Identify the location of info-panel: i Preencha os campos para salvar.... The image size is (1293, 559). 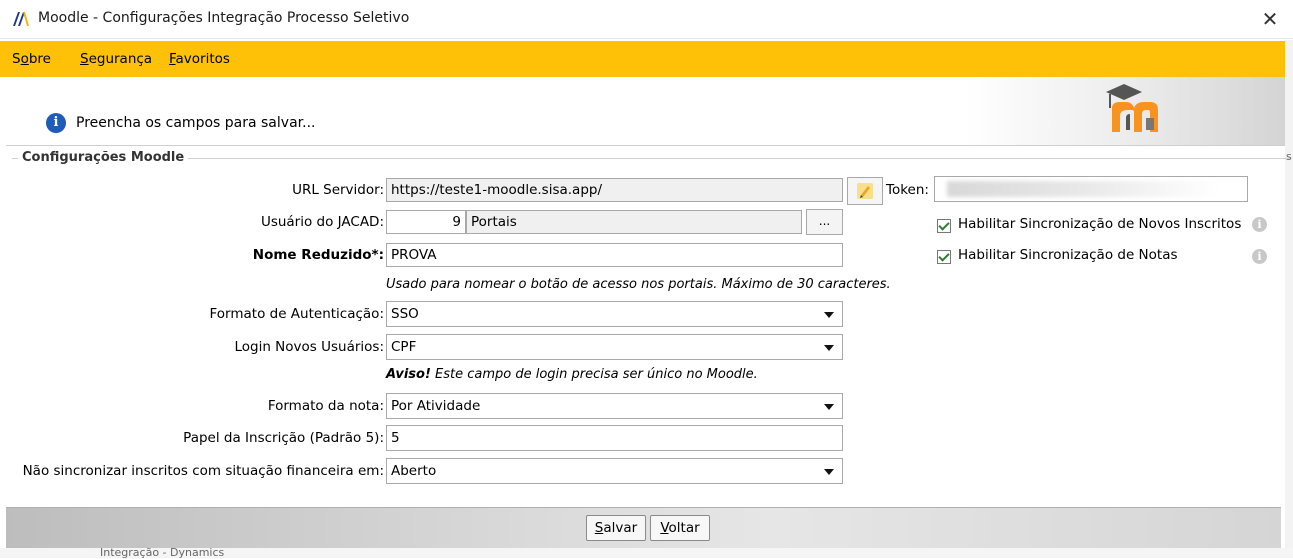
(645, 111).